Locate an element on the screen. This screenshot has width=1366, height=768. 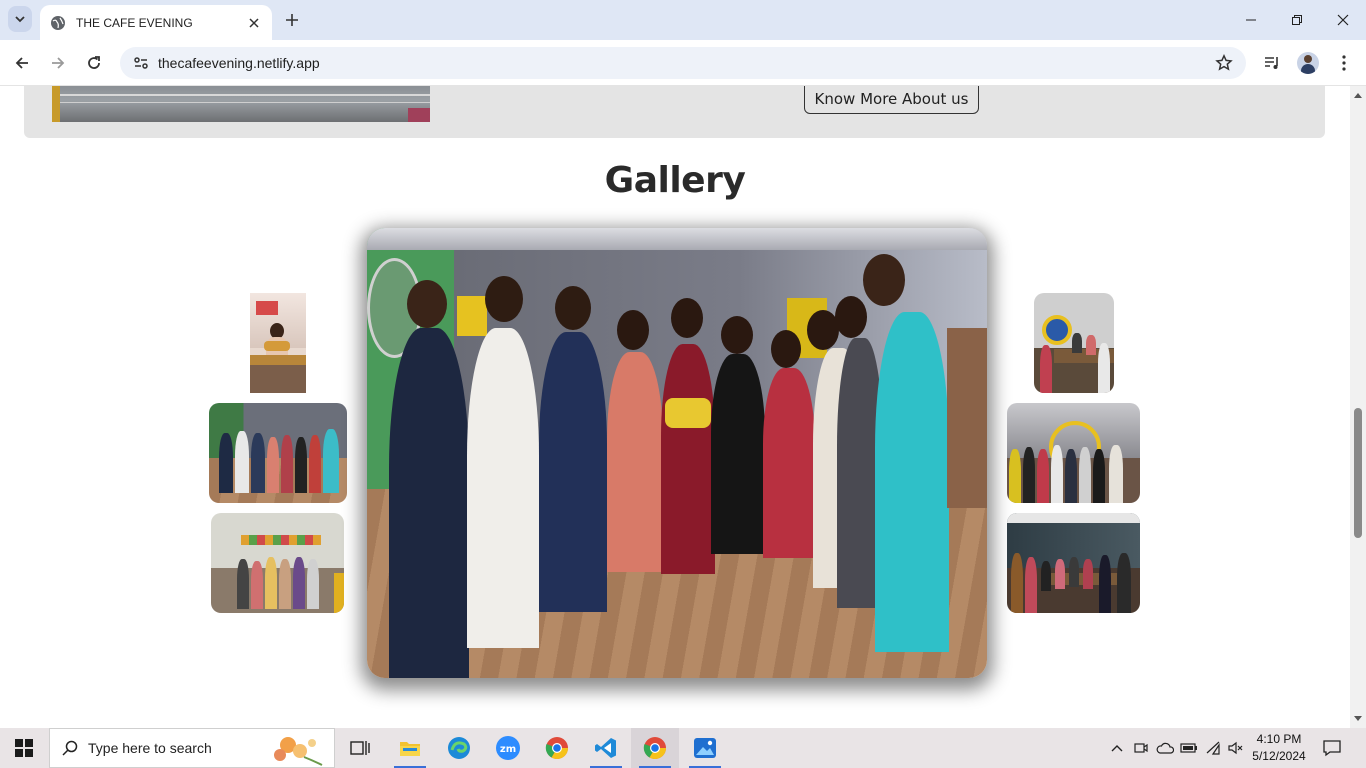
plus-icon is located at coordinates (292, 20).